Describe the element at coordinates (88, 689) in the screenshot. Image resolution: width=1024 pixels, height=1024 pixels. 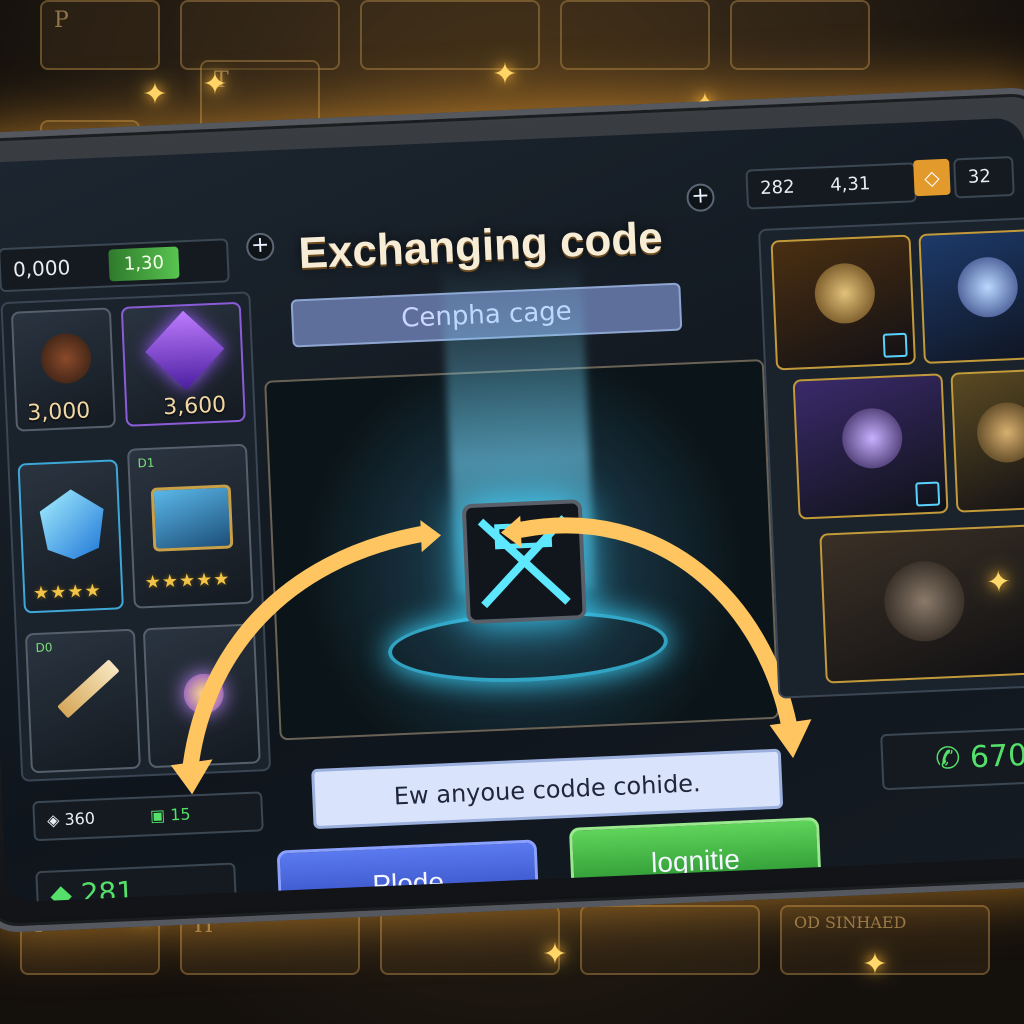
I see `blade-icon` at that location.